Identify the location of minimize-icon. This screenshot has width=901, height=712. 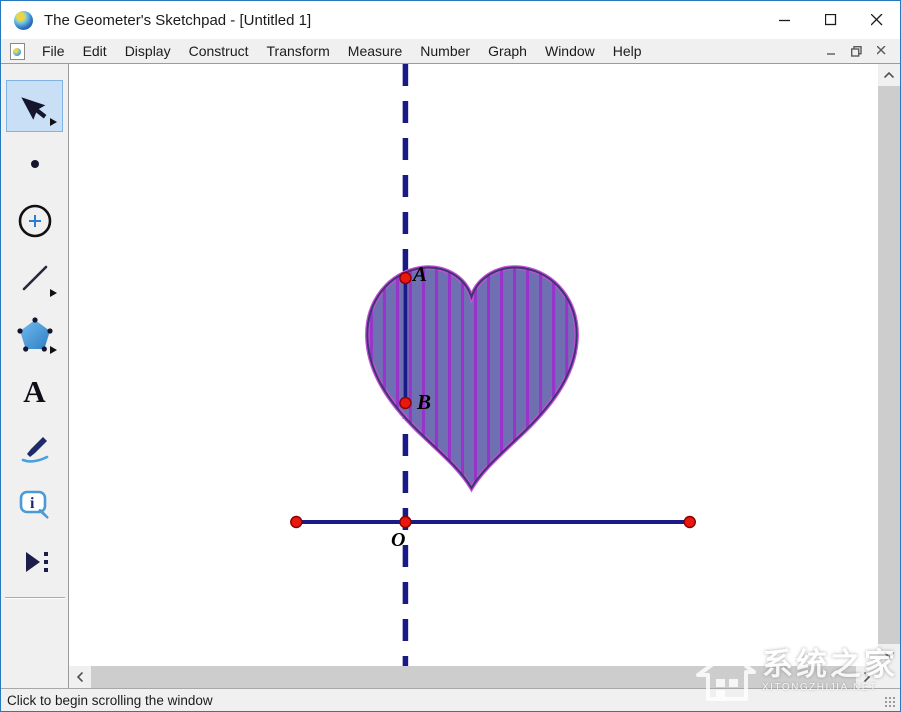
(784, 20).